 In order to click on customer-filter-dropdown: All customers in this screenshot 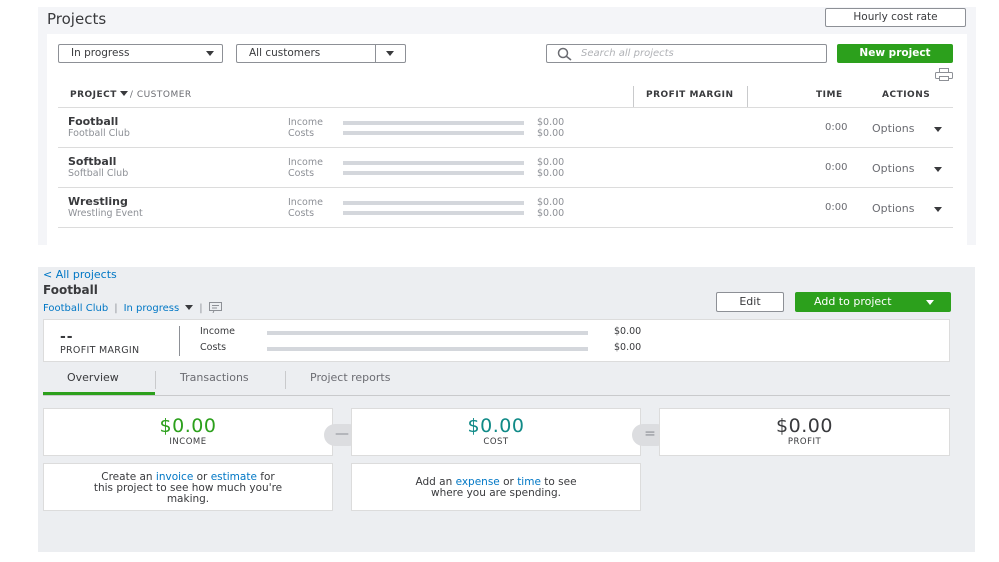, I will do `click(321, 53)`.